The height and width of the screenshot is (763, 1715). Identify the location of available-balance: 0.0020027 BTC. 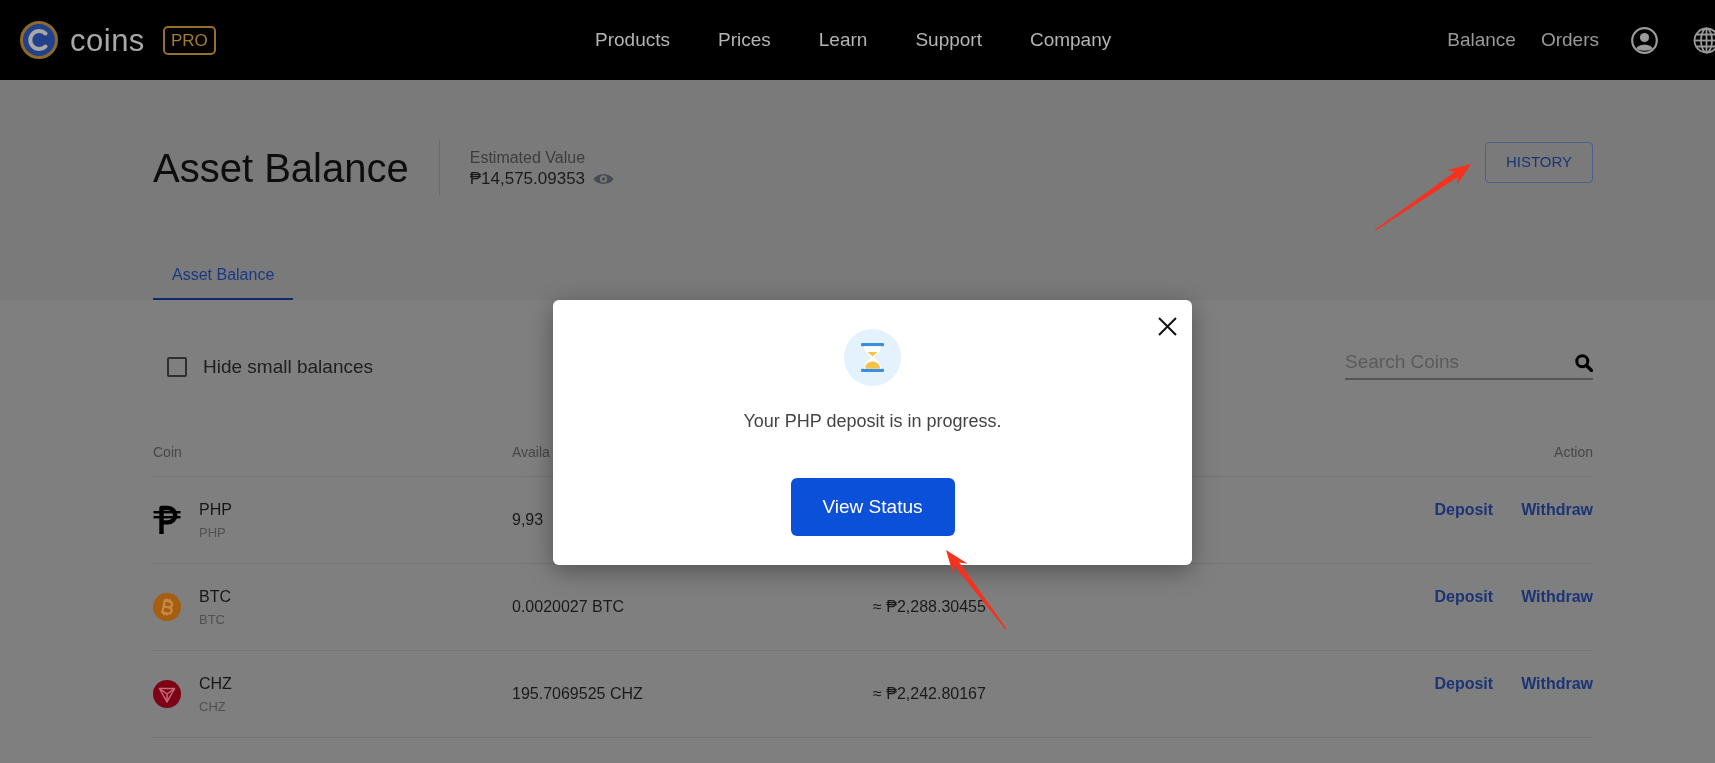
(568, 606).